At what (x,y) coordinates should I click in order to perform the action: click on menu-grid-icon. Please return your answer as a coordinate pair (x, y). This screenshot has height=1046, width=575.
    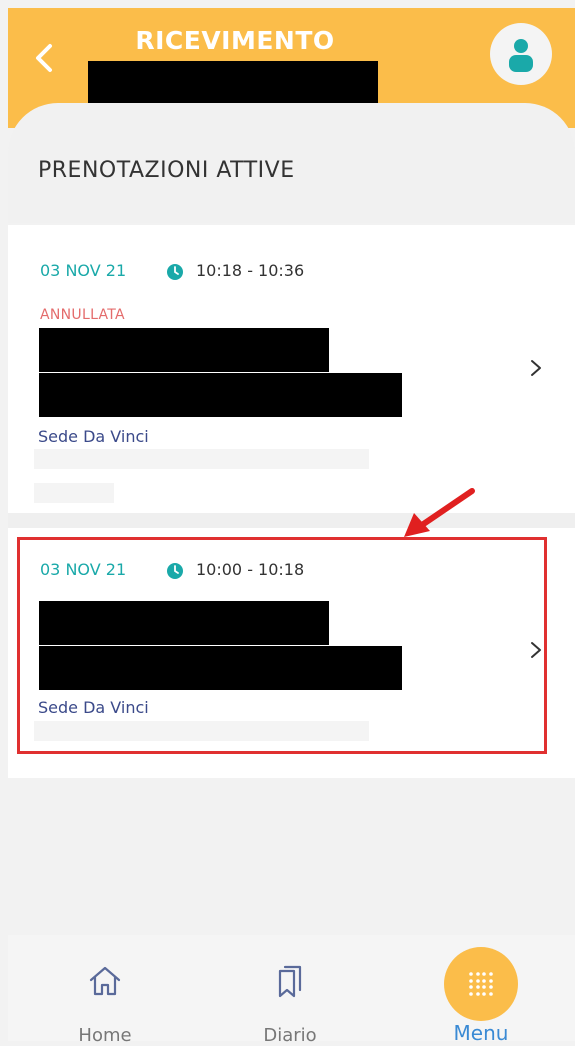
    Looking at the image, I should click on (481, 984).